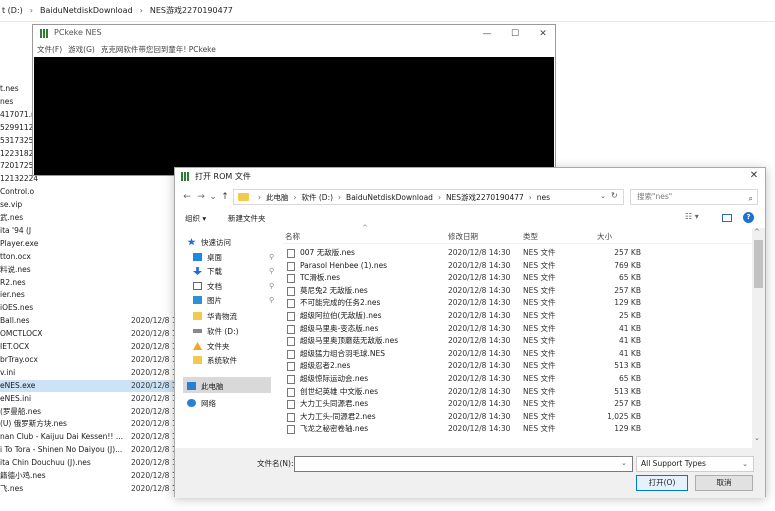  I want to click on breadcrumb-nes-folder: NES游戏2270190477, so click(191, 10).